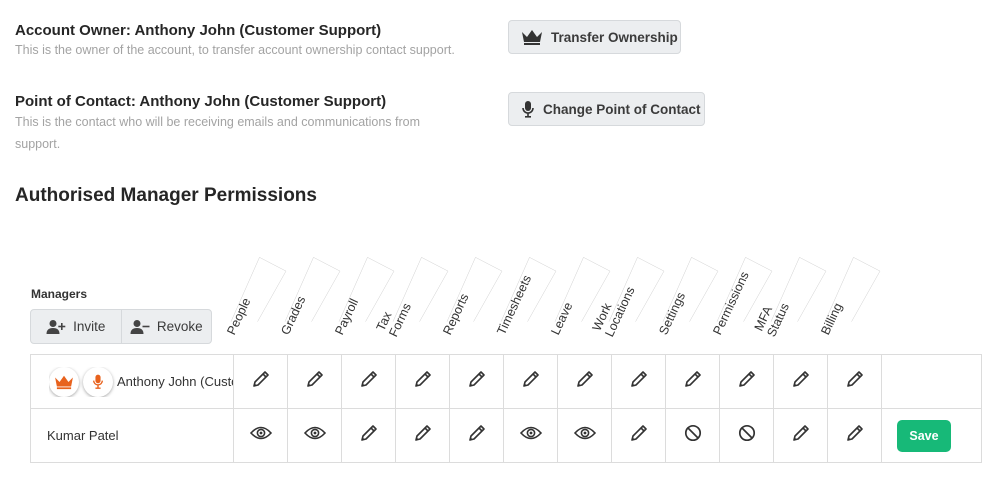 Image resolution: width=995 pixels, height=477 pixels. I want to click on manager-name-cell: Anthony John (Customer Support), so click(132, 381).